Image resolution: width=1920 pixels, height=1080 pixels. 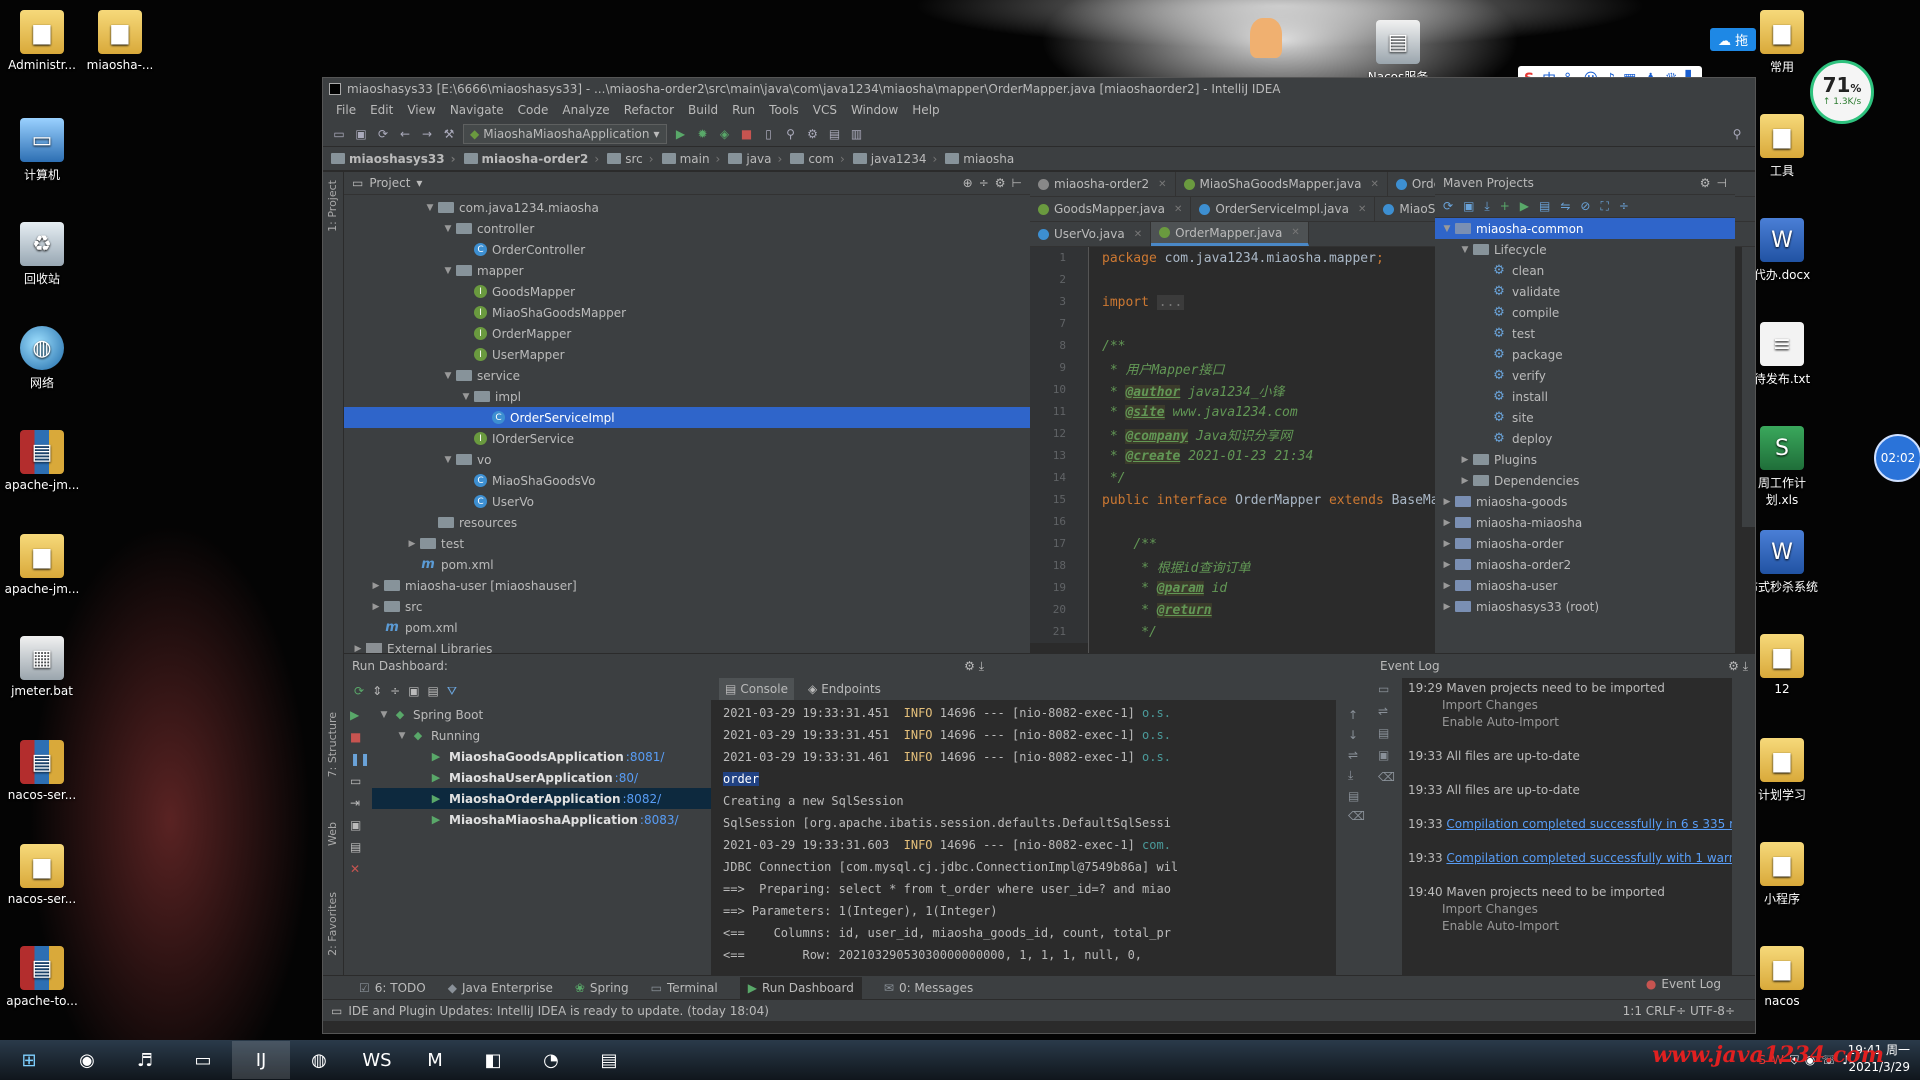 I want to click on desktop-icon: ◍ 网络, so click(x=42, y=358).